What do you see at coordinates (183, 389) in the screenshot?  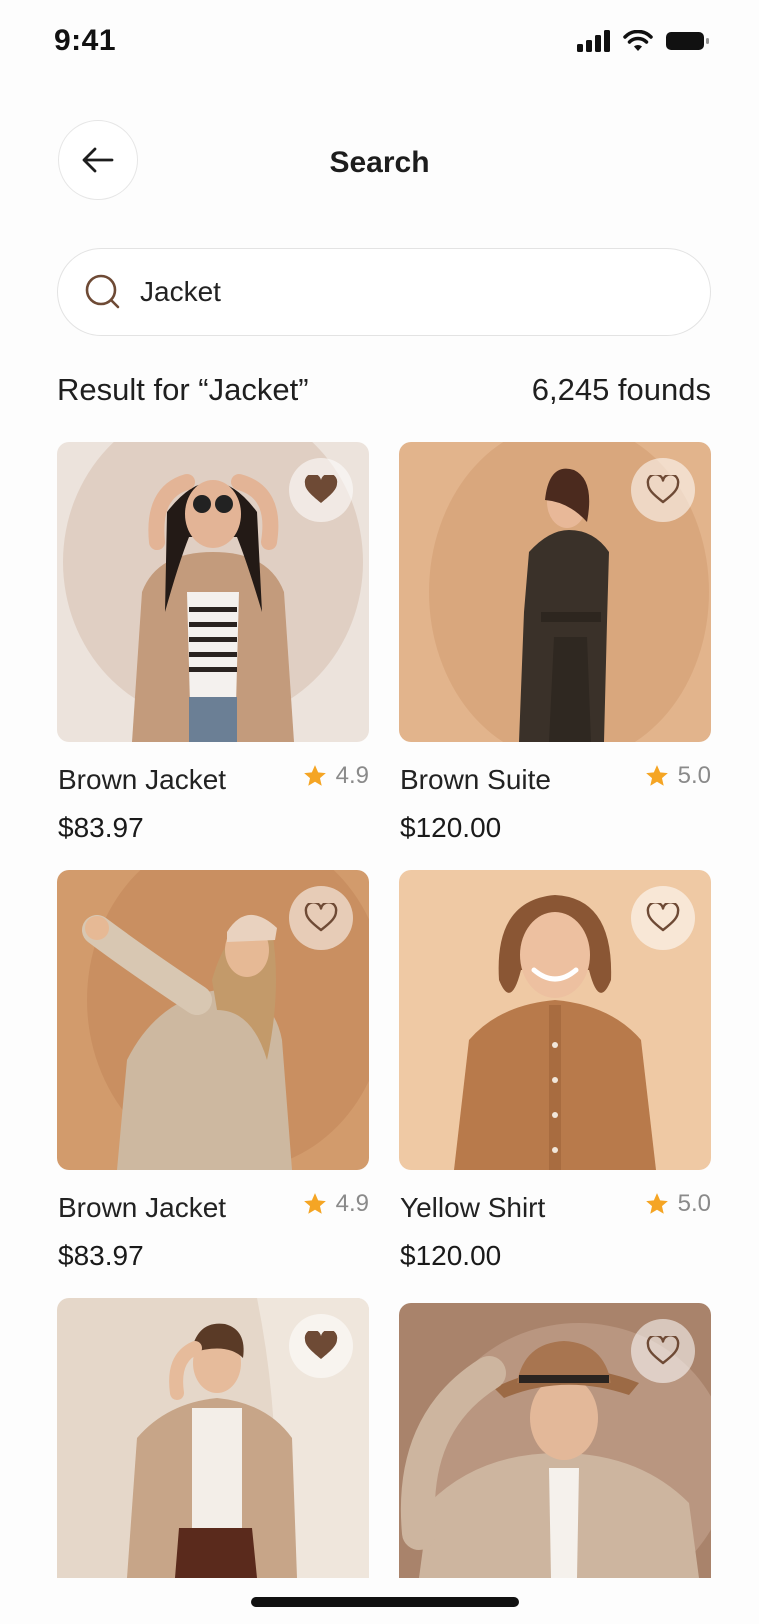 I see `result-label: Result for “Jacket”` at bounding box center [183, 389].